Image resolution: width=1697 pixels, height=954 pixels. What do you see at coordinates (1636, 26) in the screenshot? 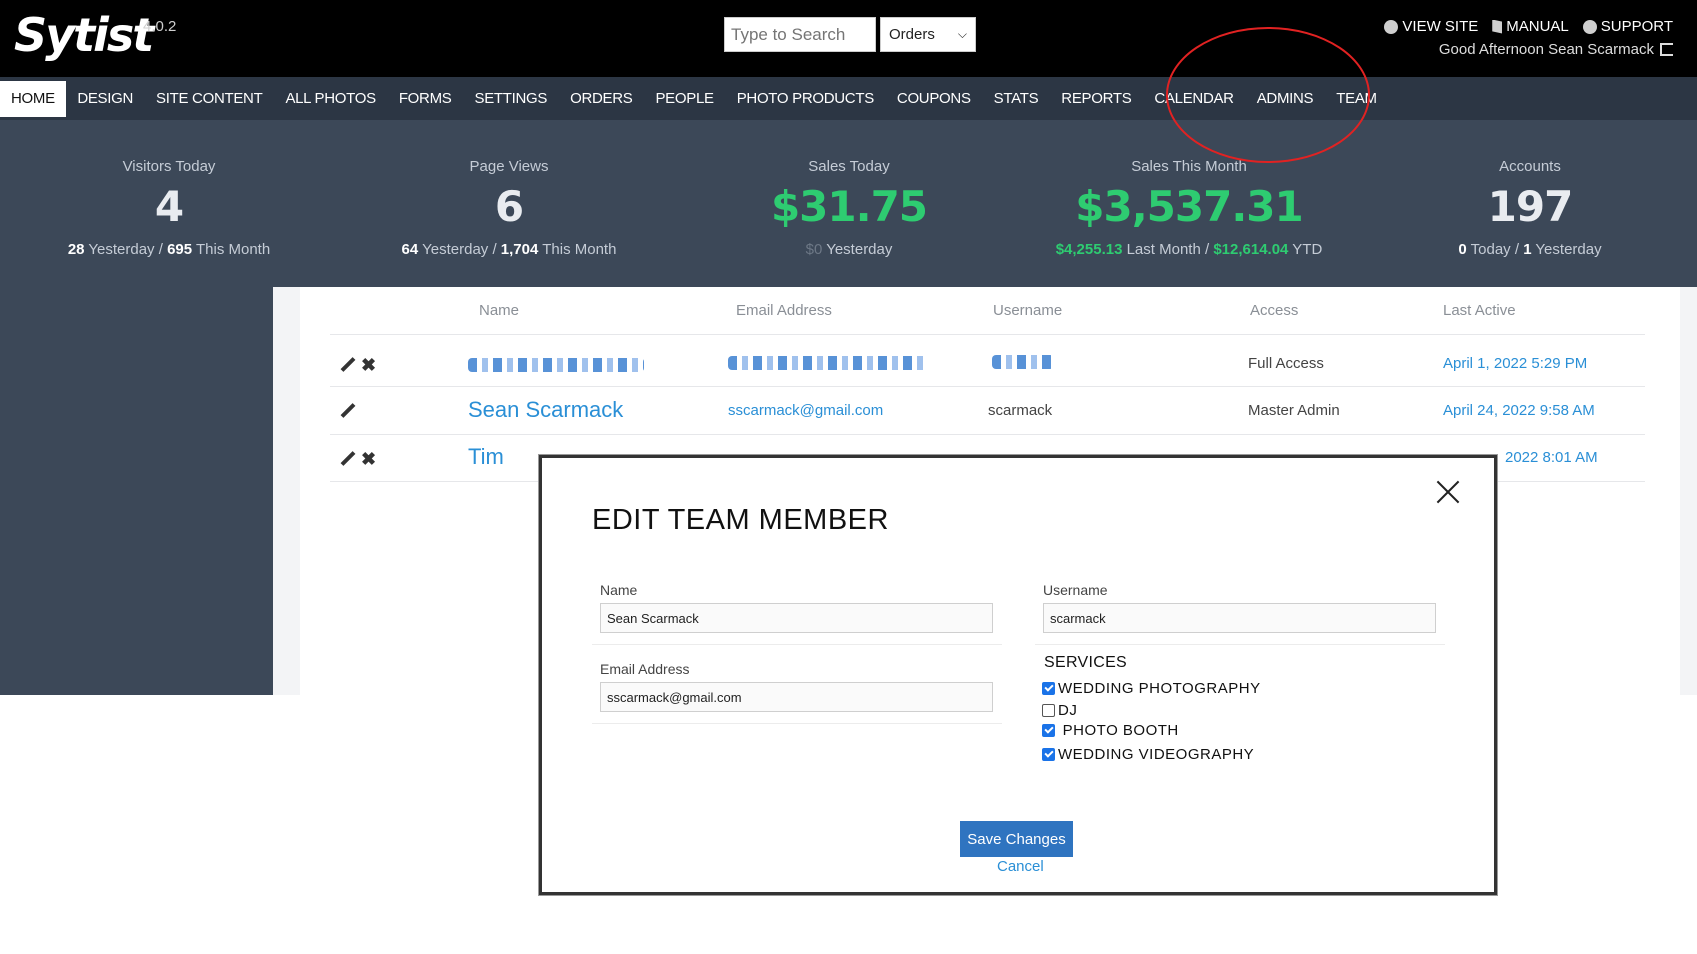
I see `support-label: SUPPORT` at bounding box center [1636, 26].